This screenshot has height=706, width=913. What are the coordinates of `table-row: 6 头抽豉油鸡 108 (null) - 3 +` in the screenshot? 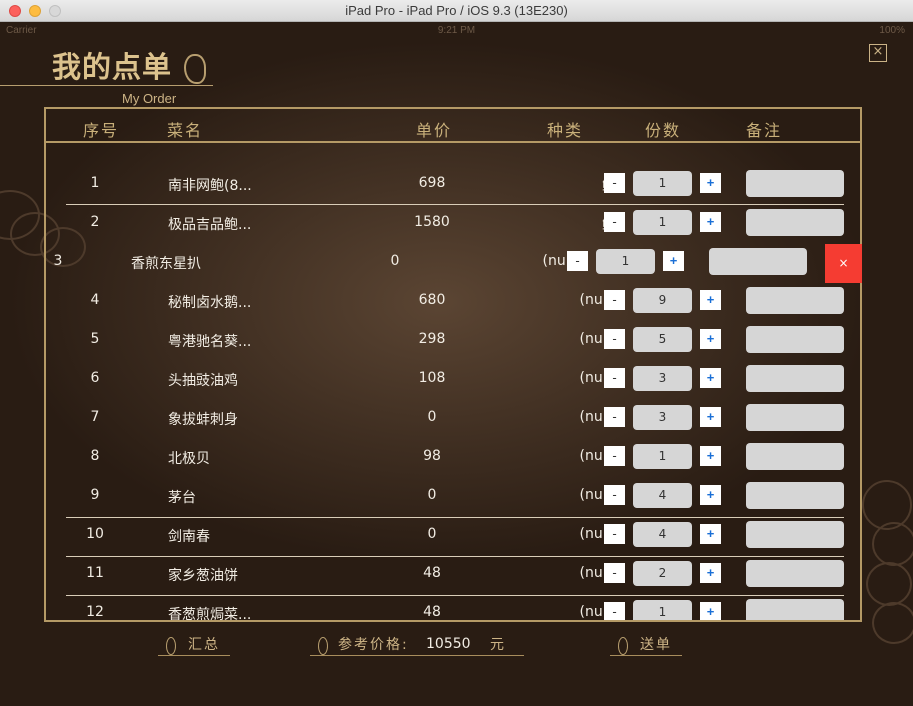 It's located at (476, 378).